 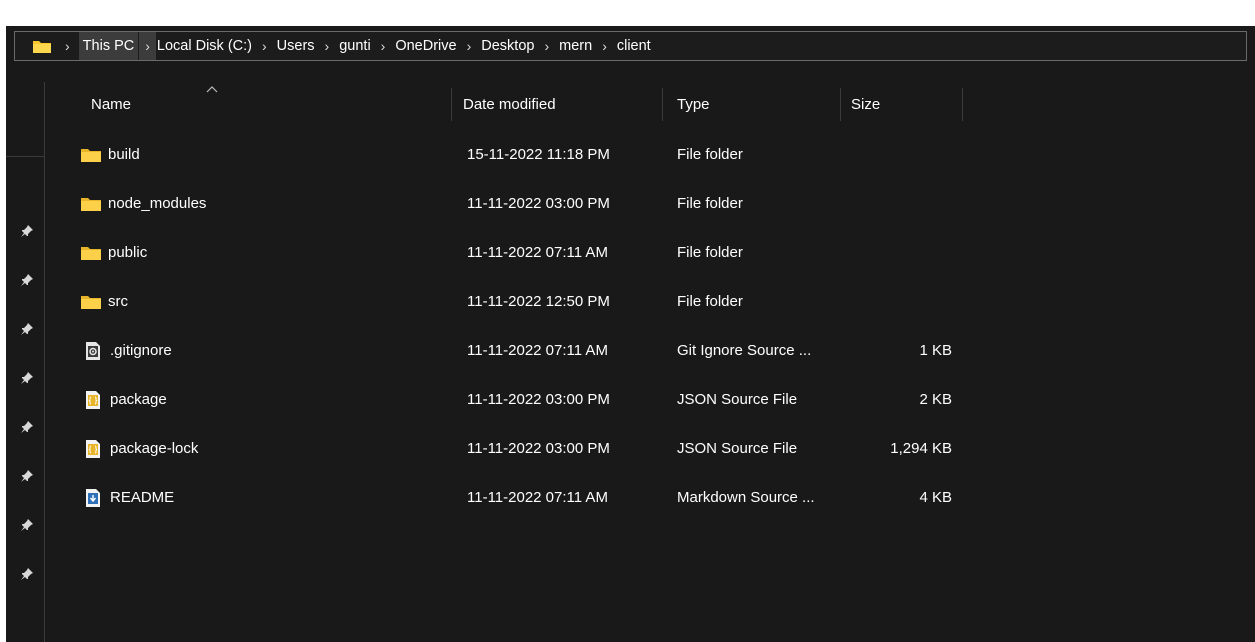 What do you see at coordinates (935, 399) in the screenshot?
I see `file-size: 2 KB` at bounding box center [935, 399].